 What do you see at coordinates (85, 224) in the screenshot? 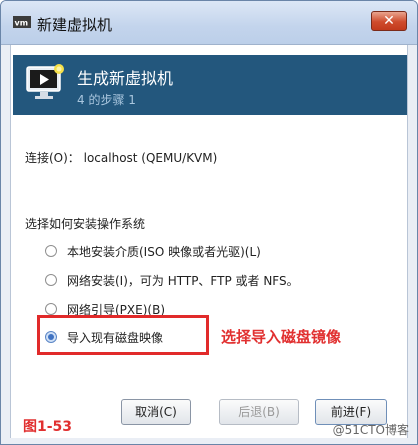
I see `install-method-label: 选择如何安装操作系统` at bounding box center [85, 224].